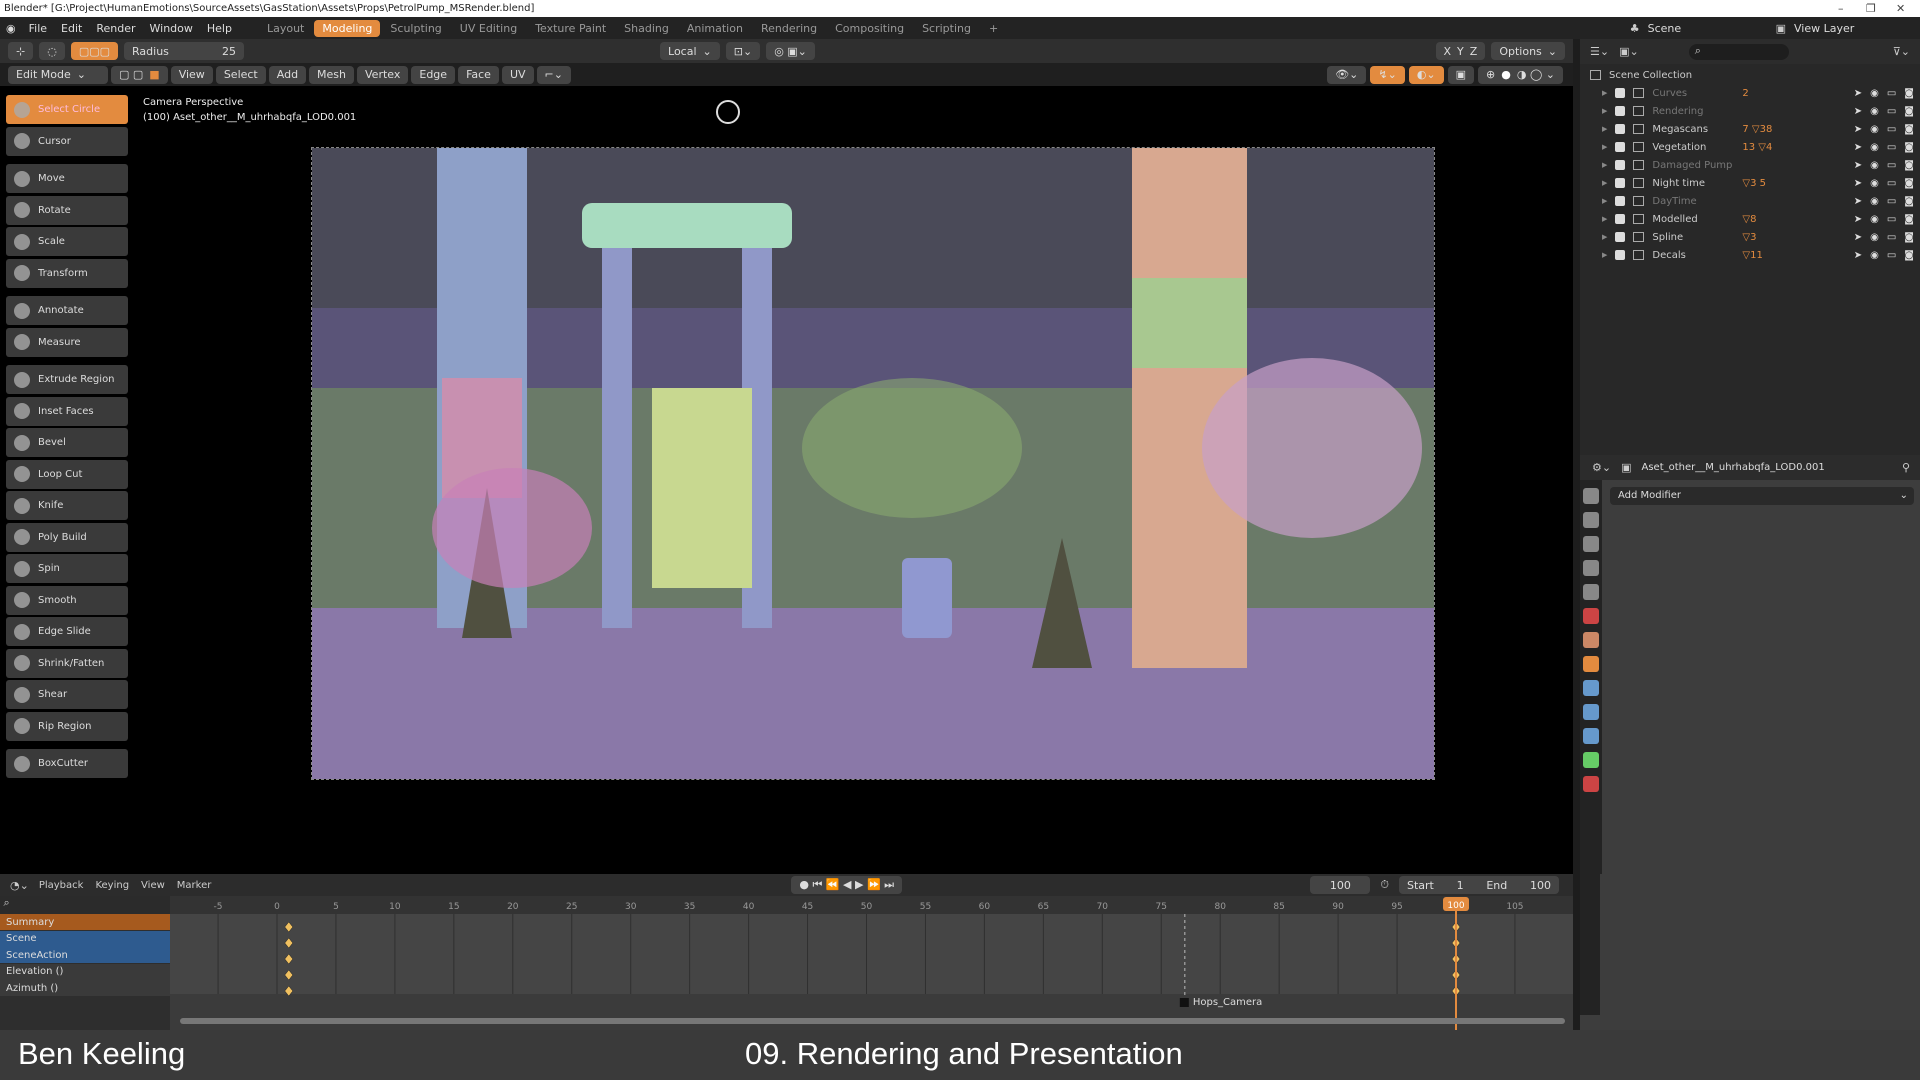 The image size is (1920, 1080). Describe the element at coordinates (67, 694) in the screenshot. I see `tool-shear: Shear` at that location.